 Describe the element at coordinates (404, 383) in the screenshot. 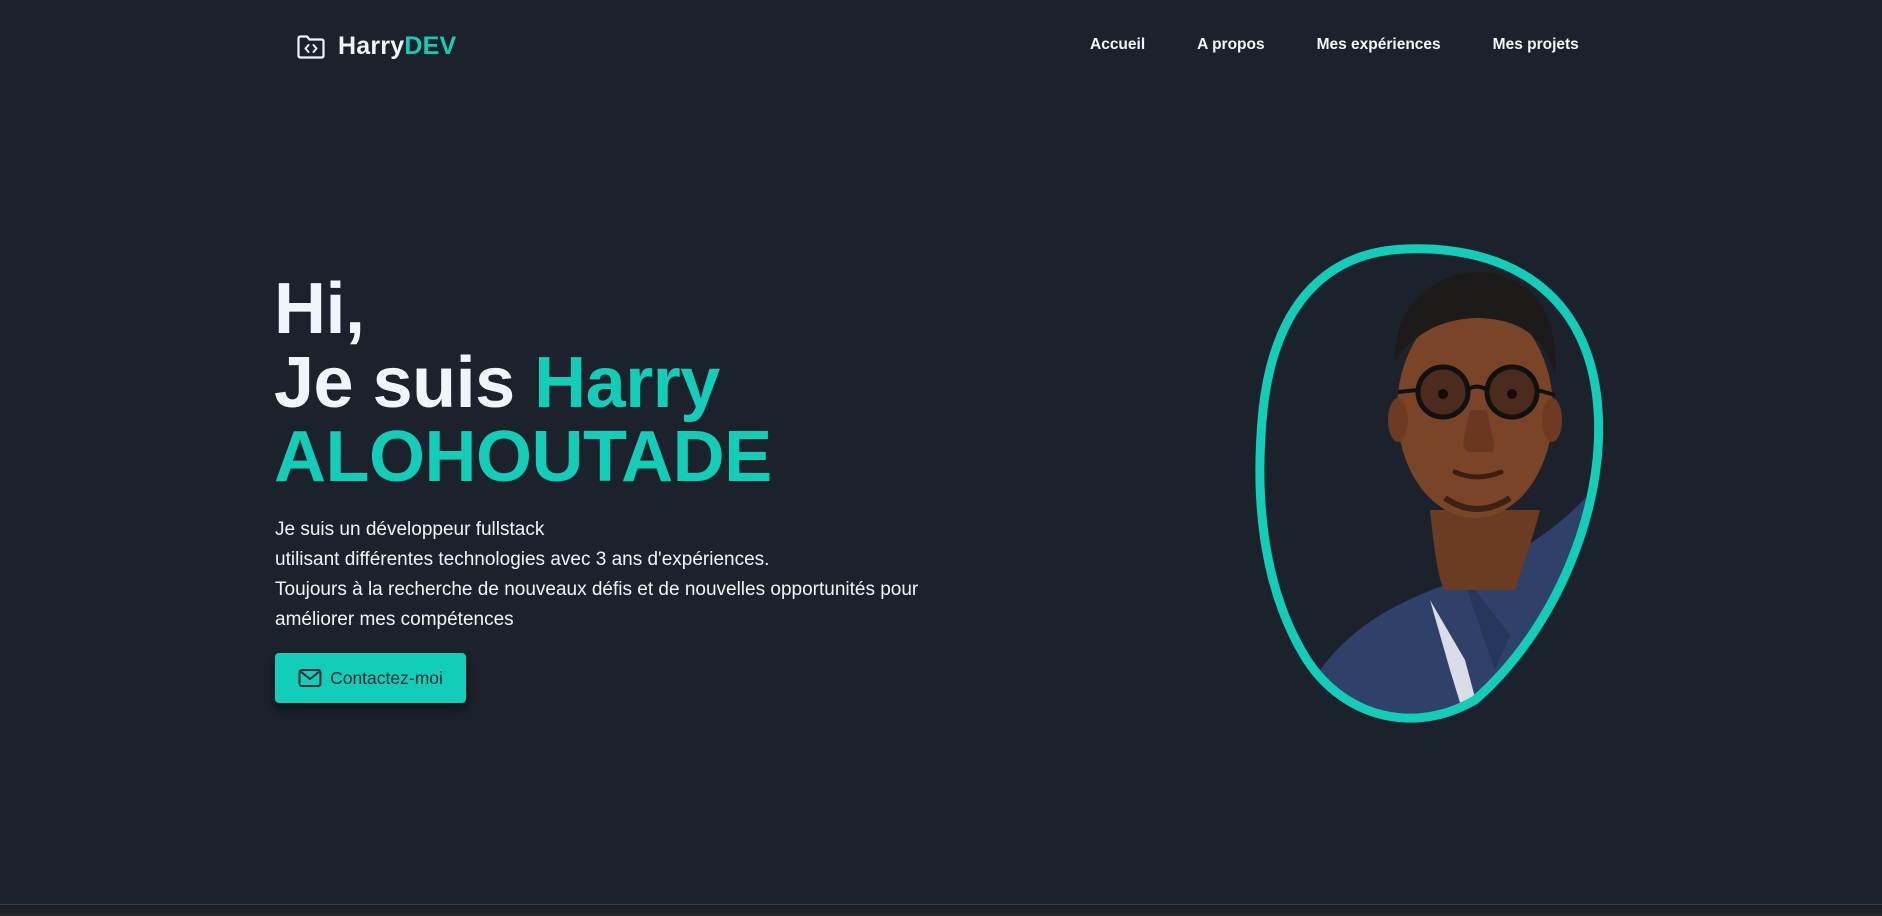

I see `hero-intro: Je suis` at that location.